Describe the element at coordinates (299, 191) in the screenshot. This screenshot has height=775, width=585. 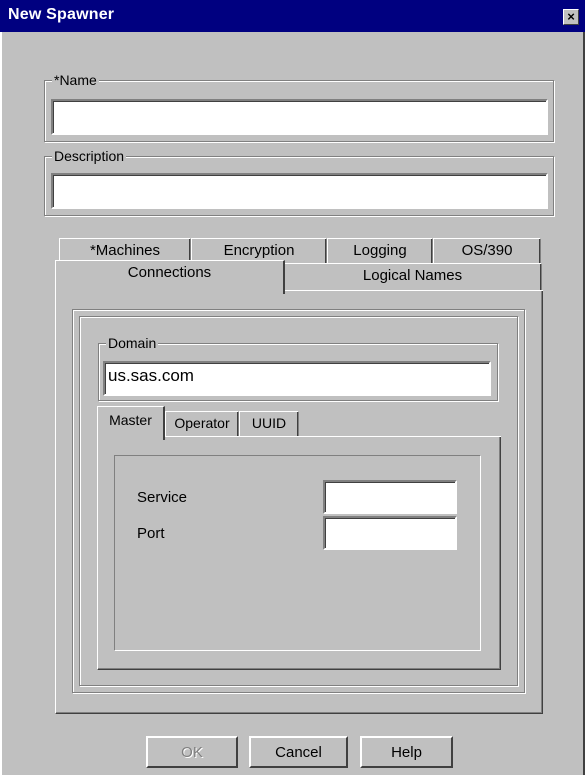
I see `description-input` at that location.